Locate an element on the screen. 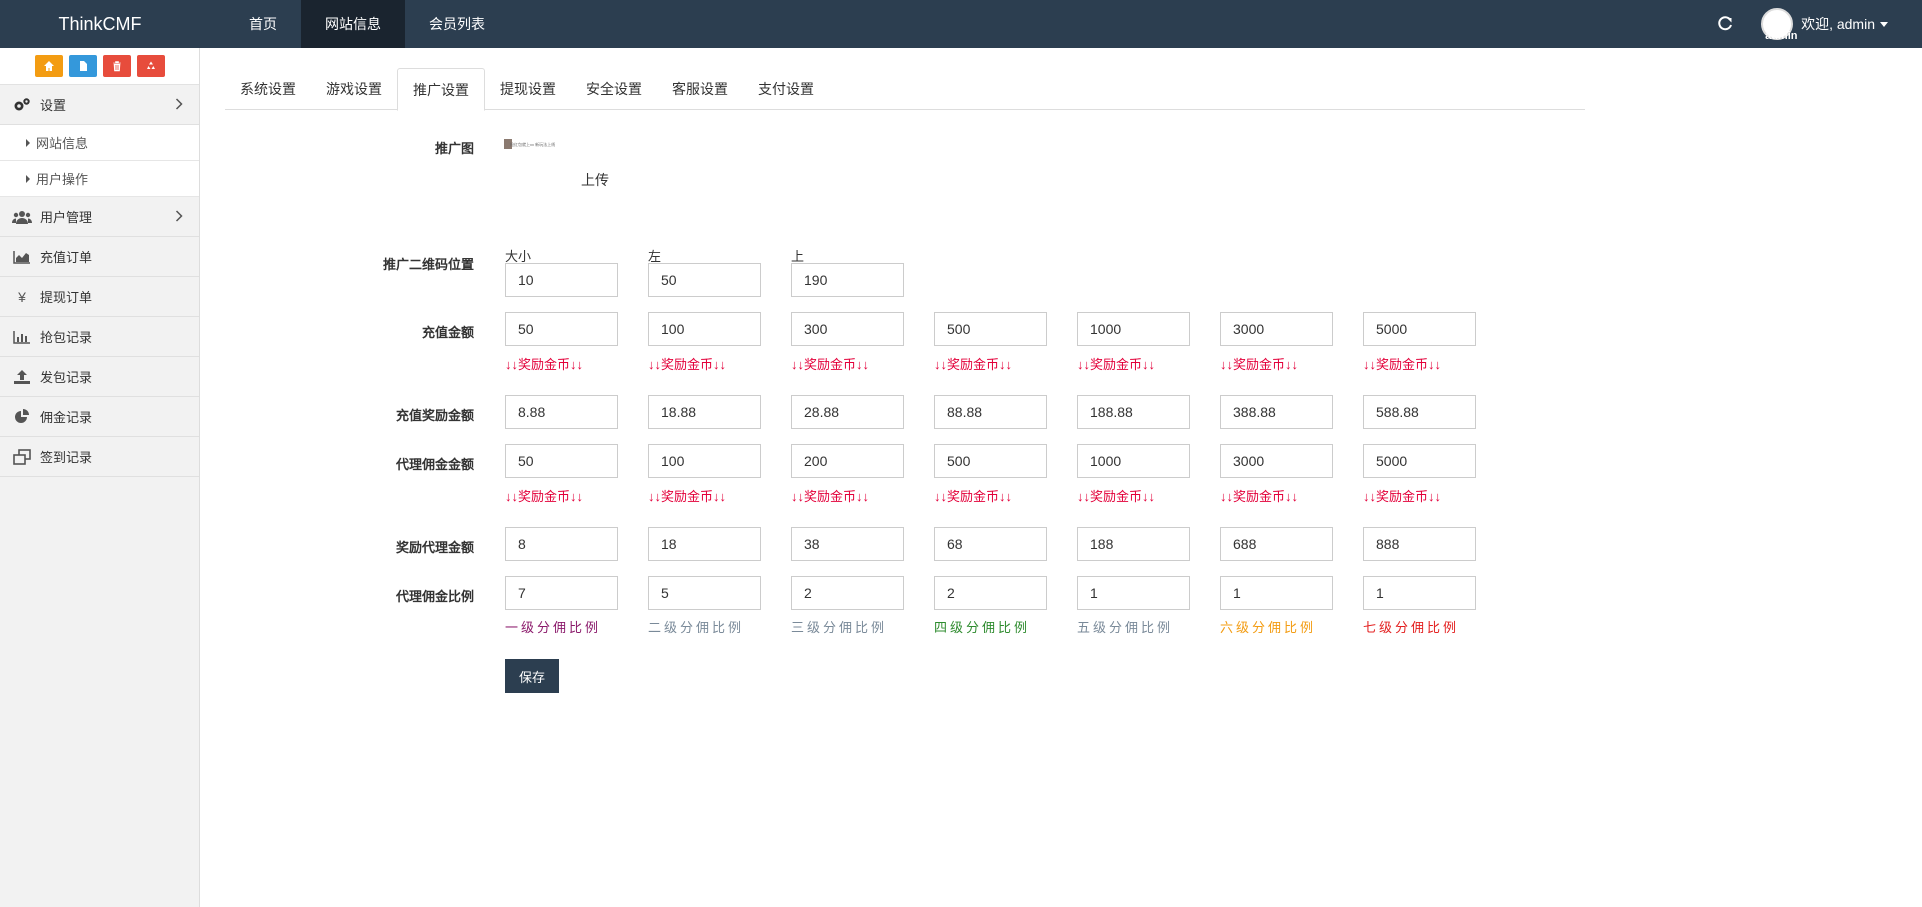 The height and width of the screenshot is (907, 1922). nav-item-home: 首页 is located at coordinates (263, 24).